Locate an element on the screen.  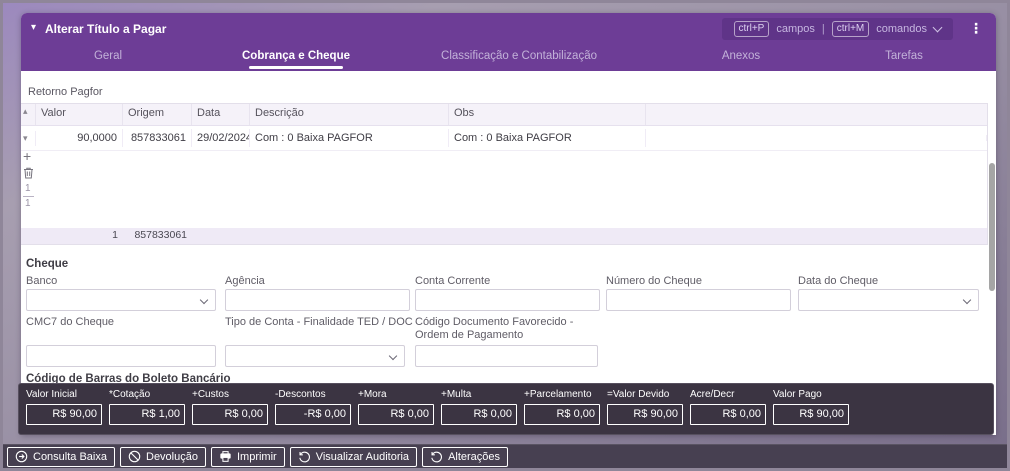
agencia-label: Agência is located at coordinates (245, 281).